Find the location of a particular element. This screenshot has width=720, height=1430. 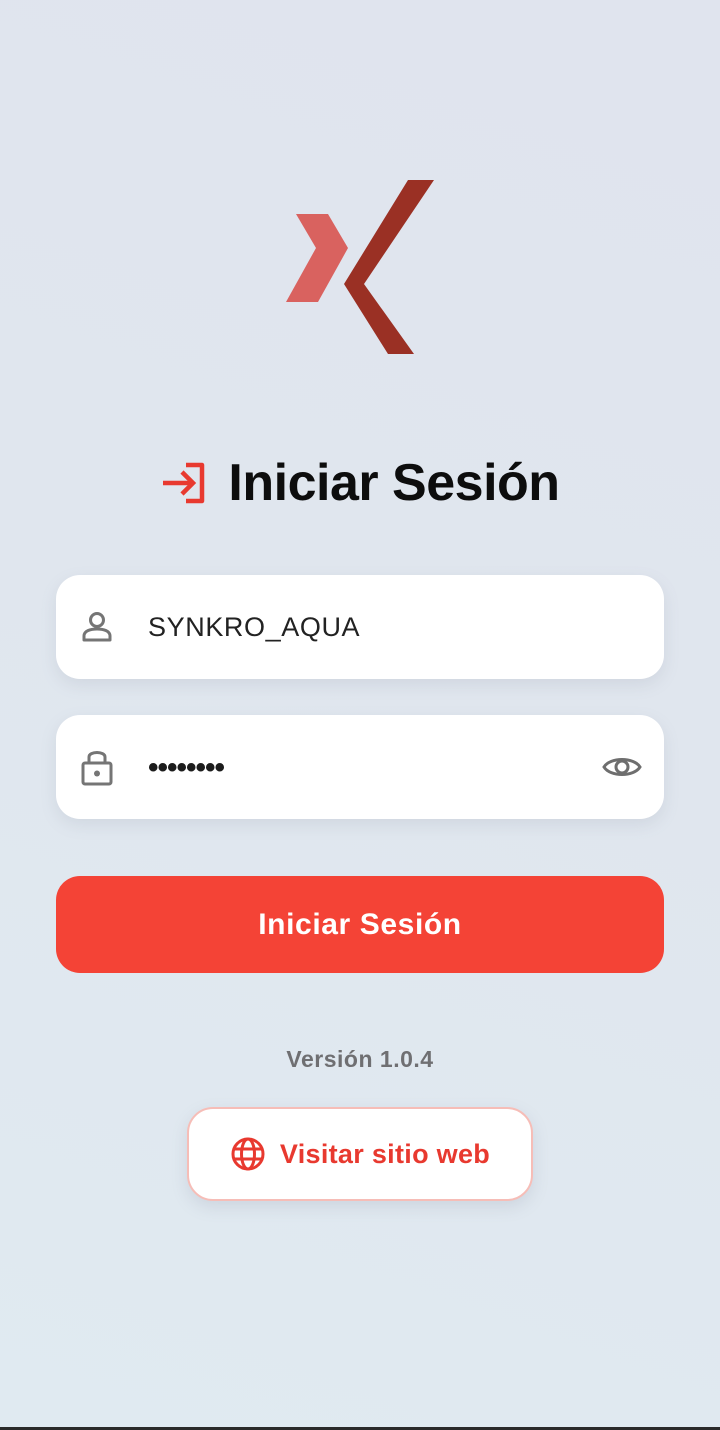

page-title: Iniciar Sesión is located at coordinates (394, 483).